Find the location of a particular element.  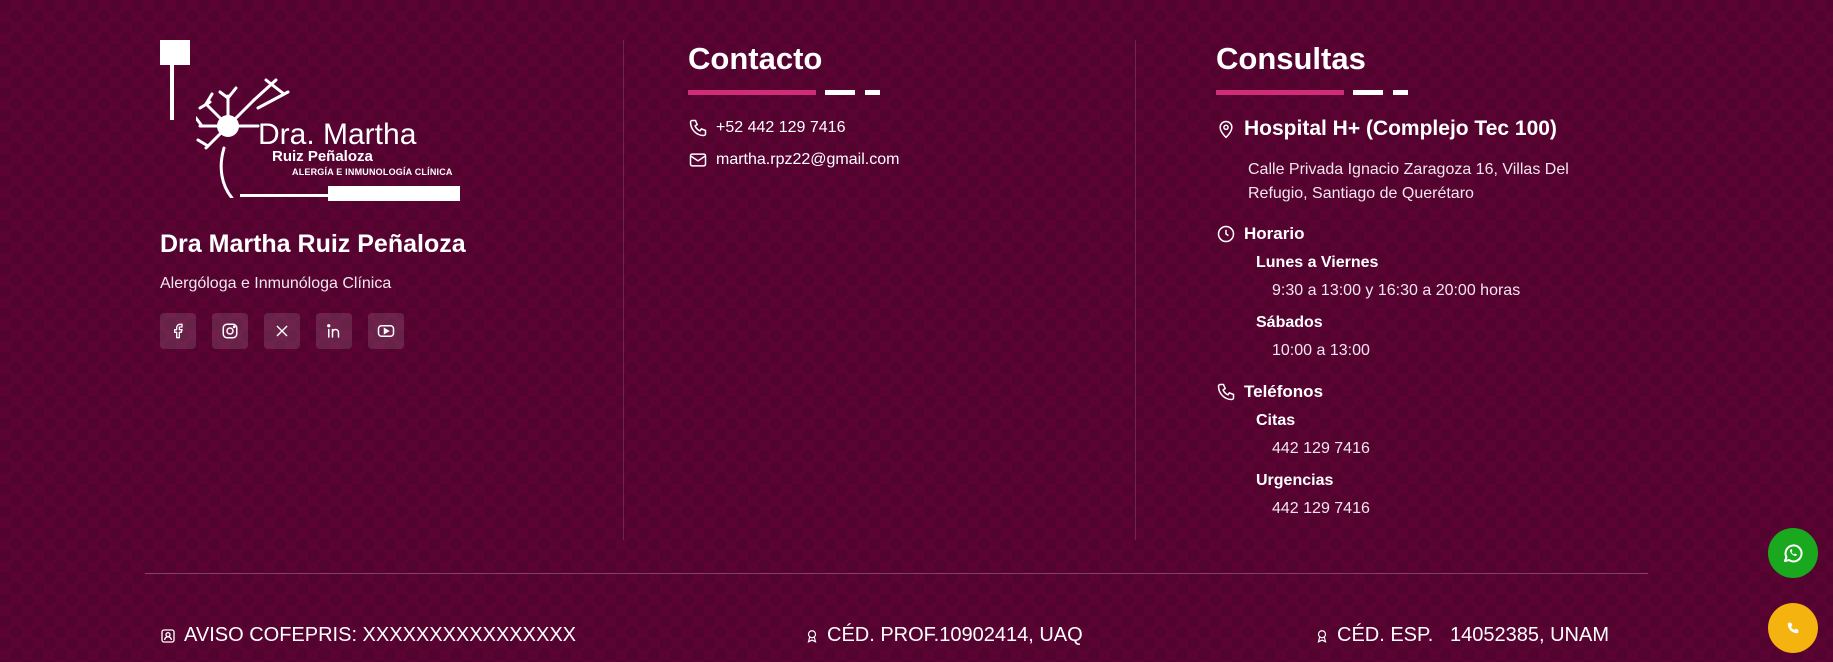

address-line-2: Refugio, Santiago de Querétaro is located at coordinates (1361, 193).